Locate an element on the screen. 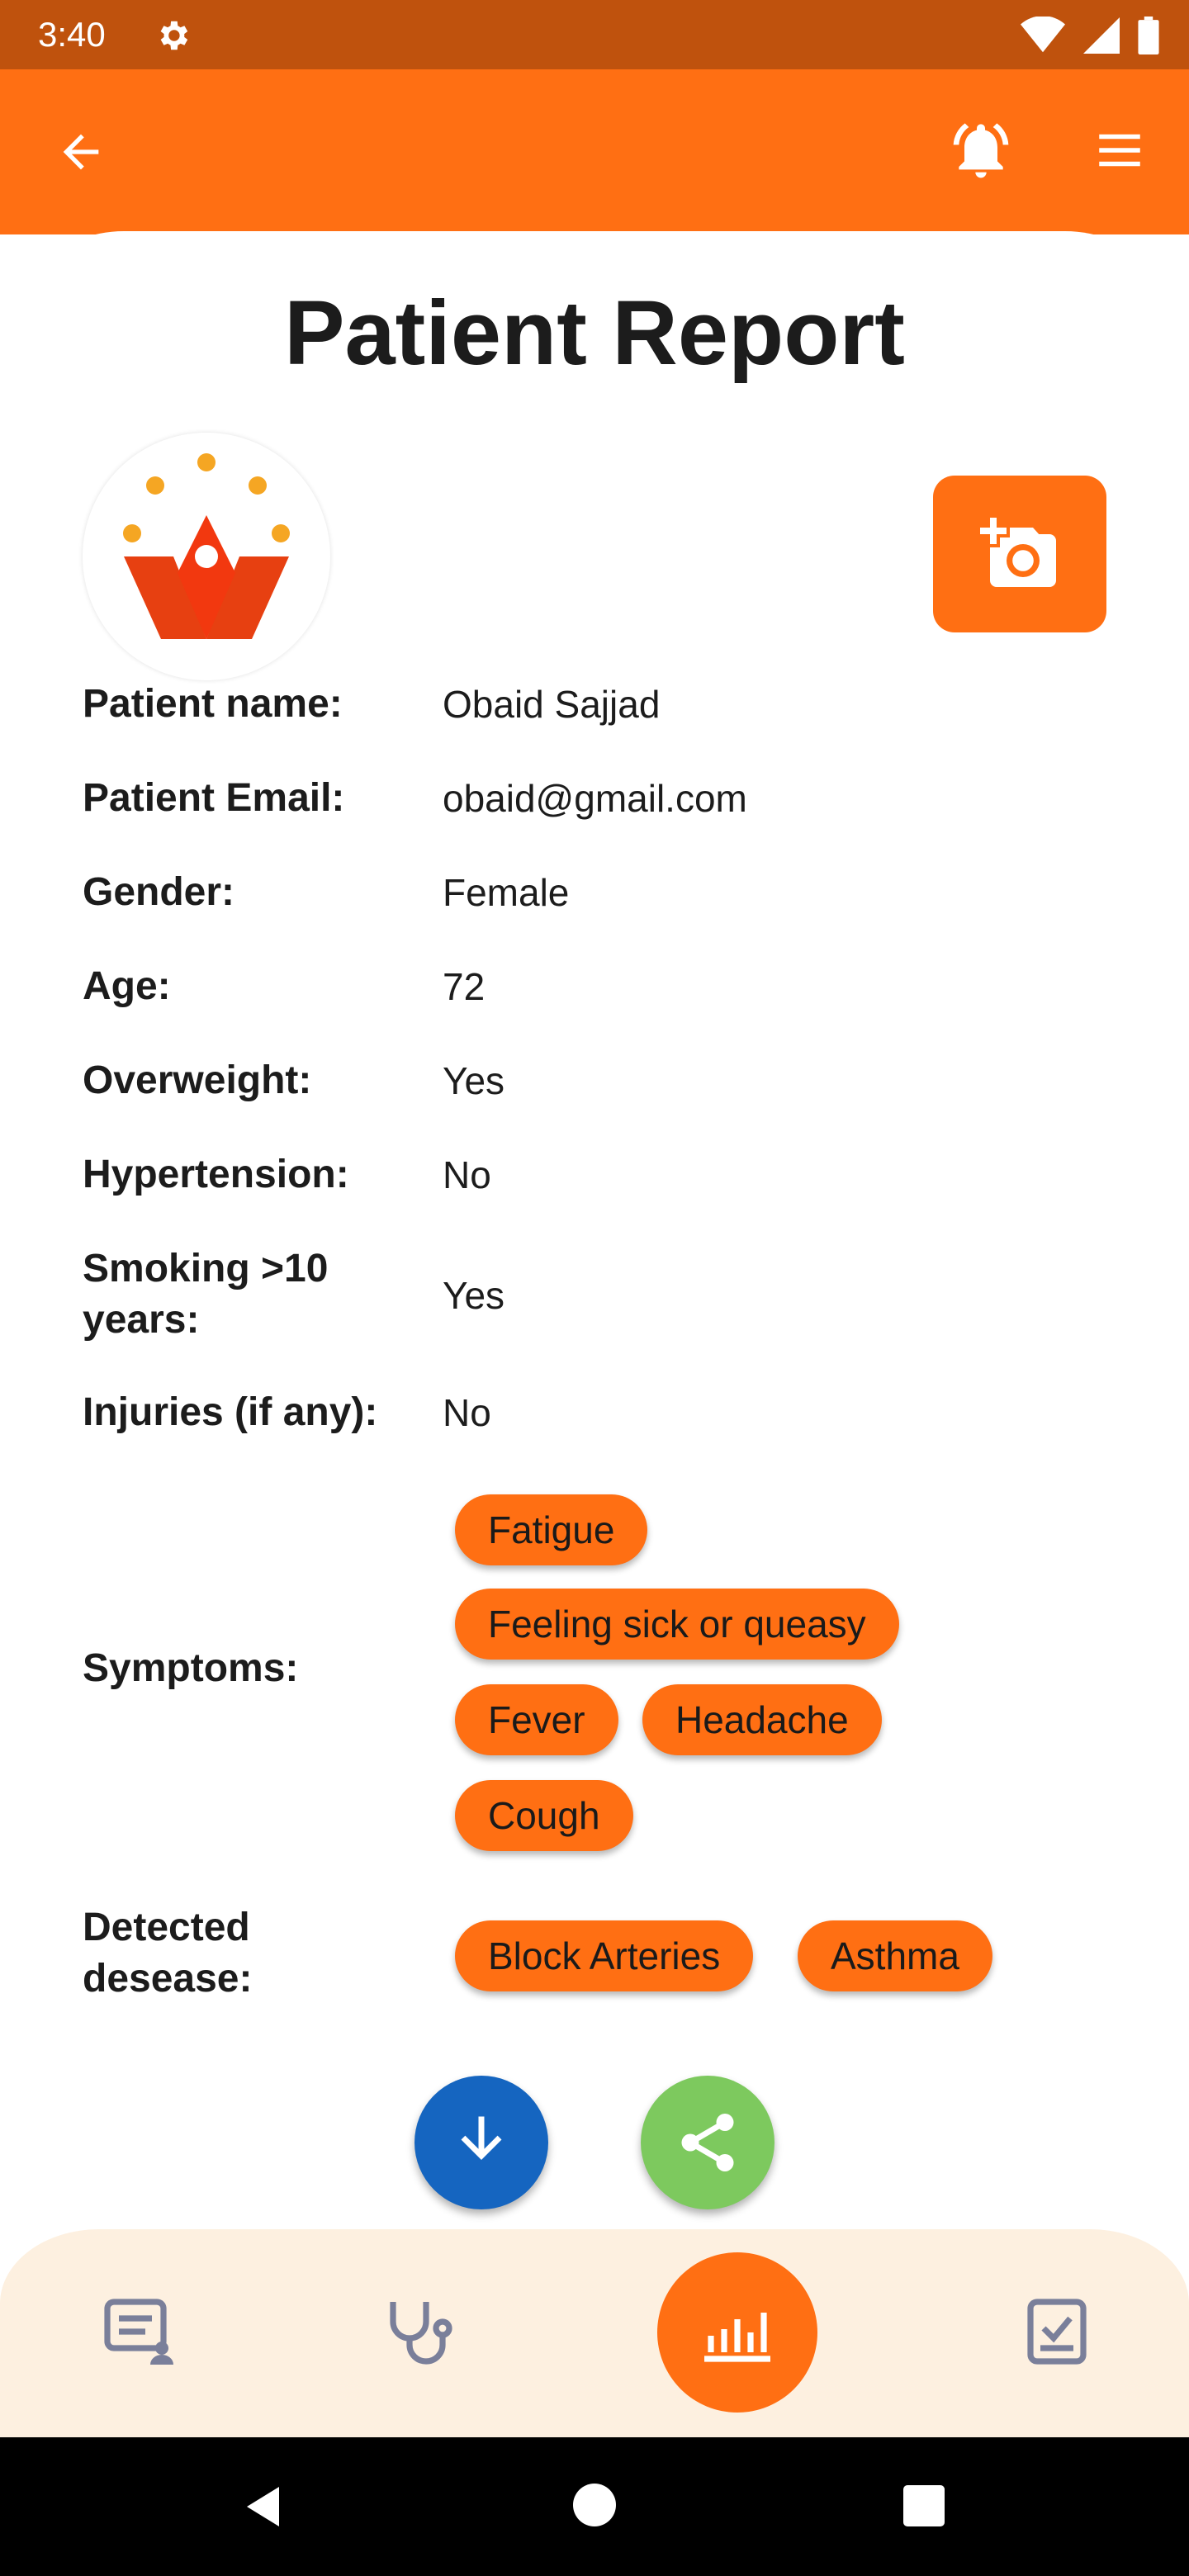  field-row-gender: Gender: Female is located at coordinates (594, 896).